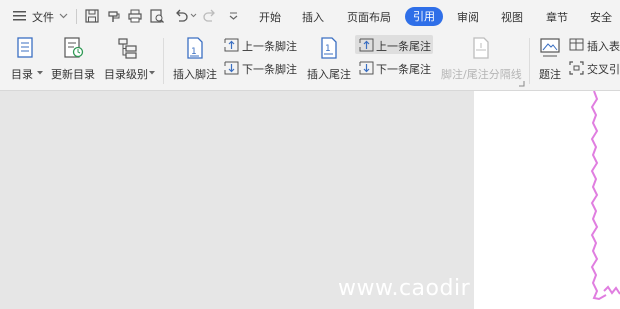 Image resolution: width=620 pixels, height=309 pixels. I want to click on toc-level-button: 目录级别, so click(129, 60).